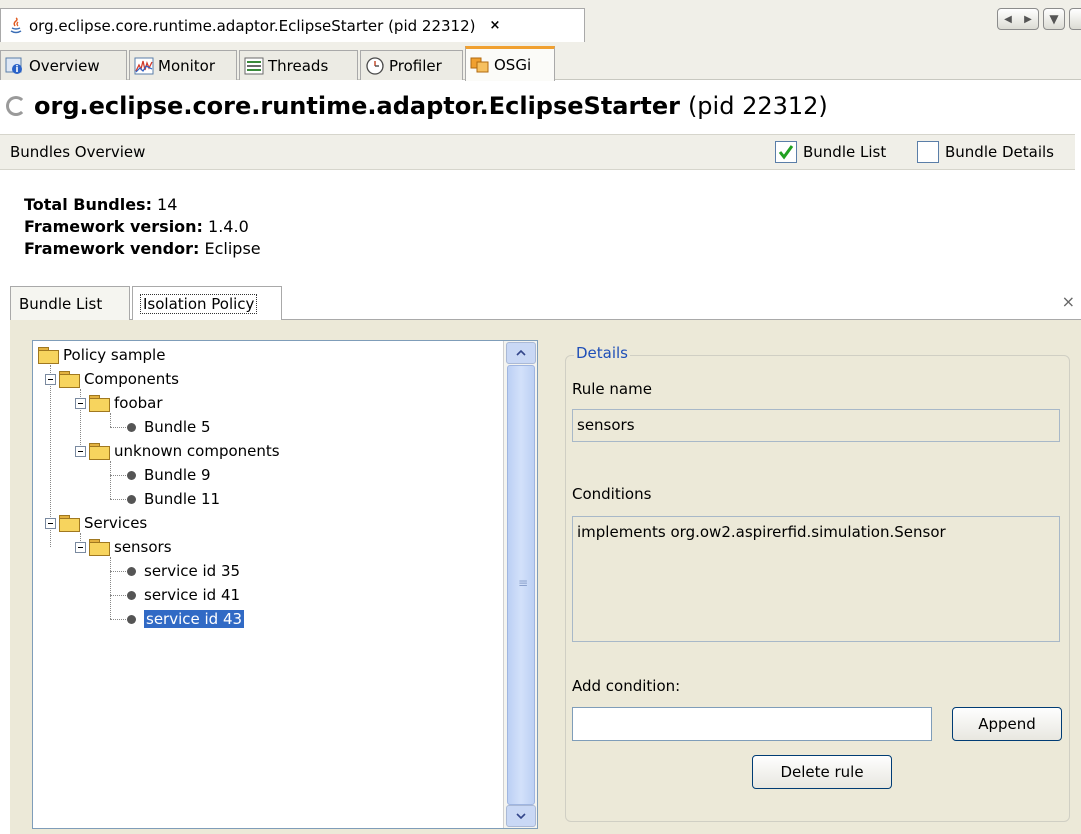 This screenshot has height=834, width=1081. I want to click on clock-icon, so click(375, 65).